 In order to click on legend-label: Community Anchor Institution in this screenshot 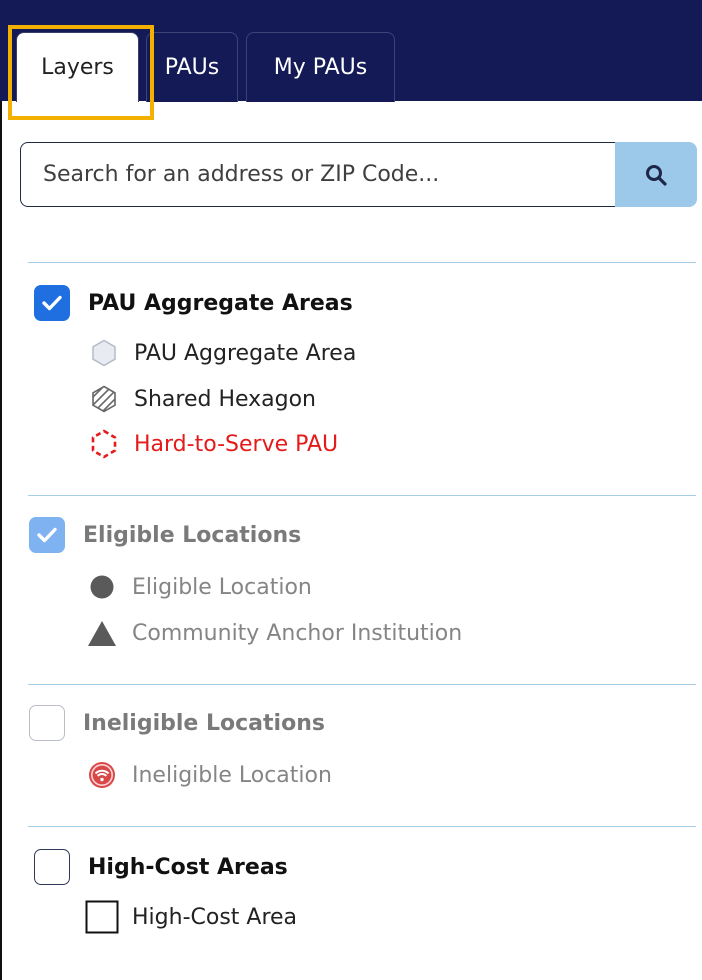, I will do `click(297, 633)`.